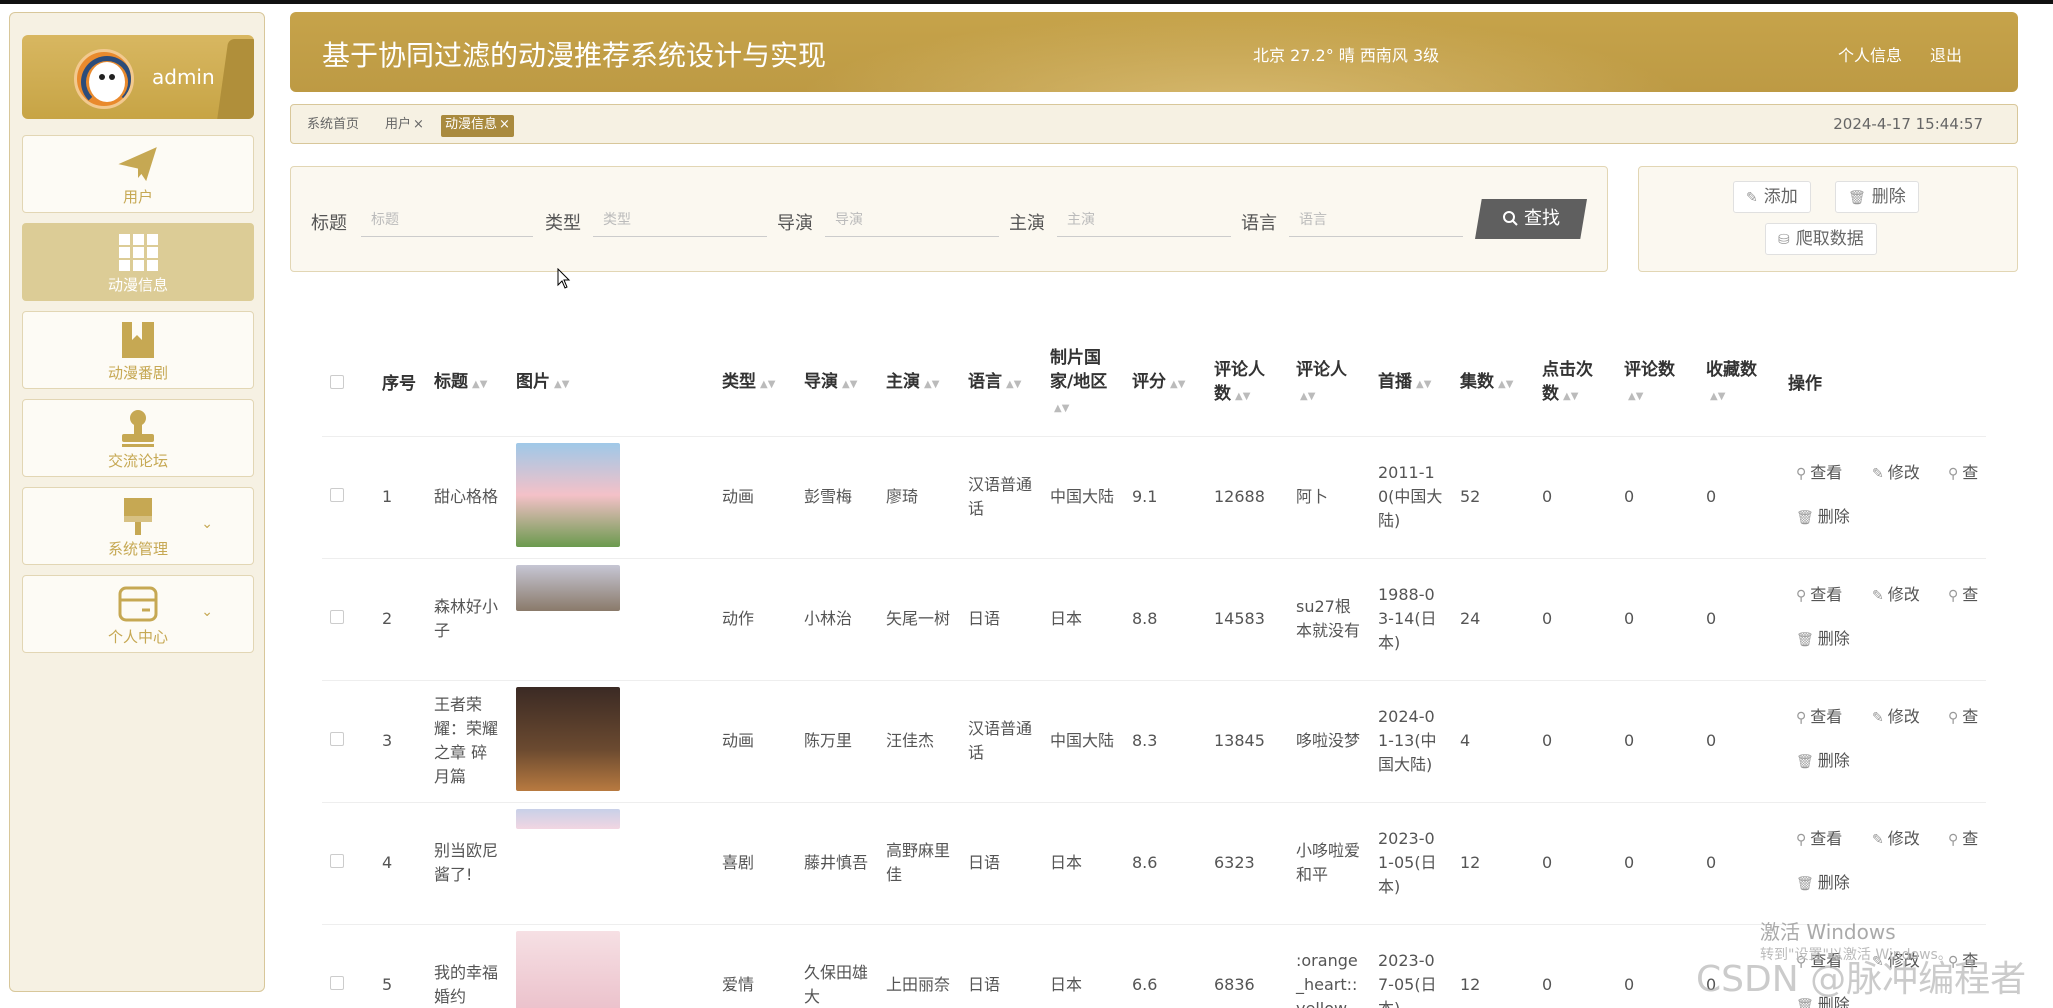 The image size is (2053, 1008). Describe the element at coordinates (919, 384) in the screenshot. I see `col-actor: 主演 ▲▼` at that location.